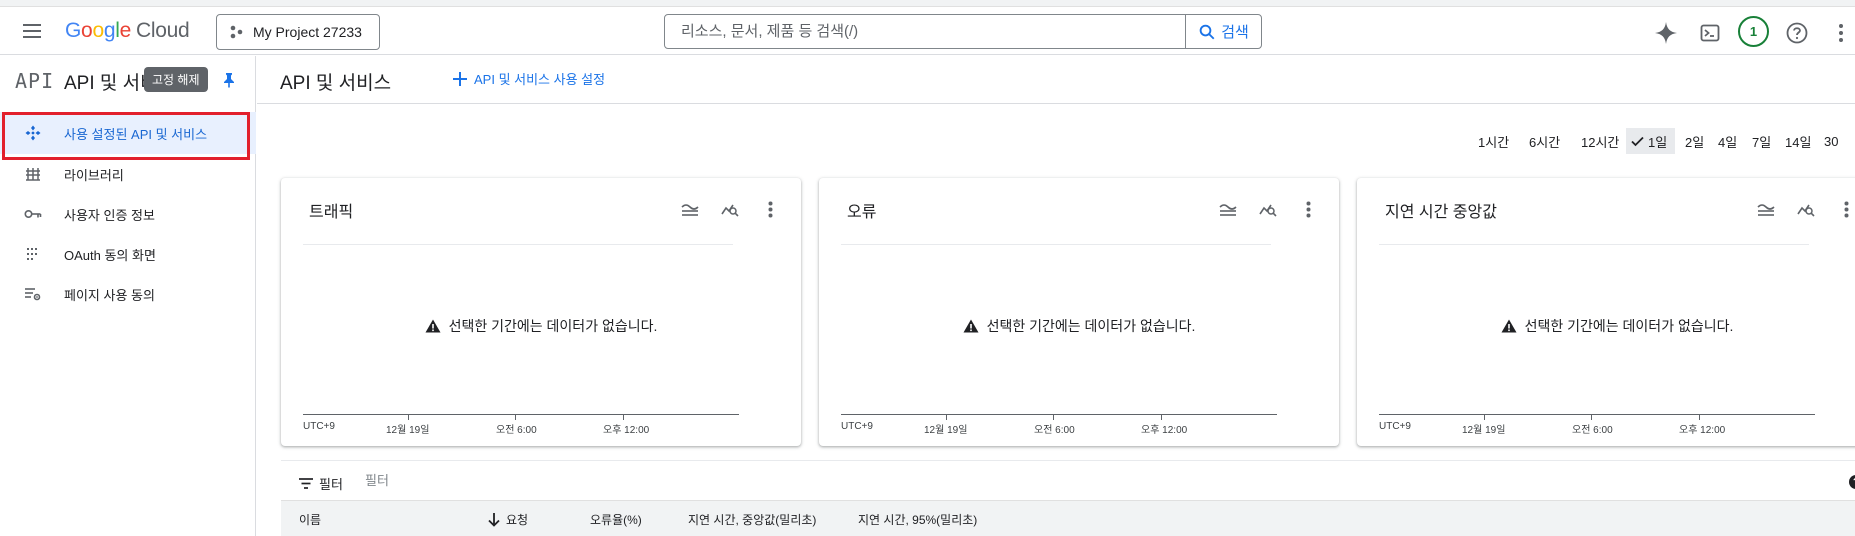  I want to click on range-1d: 1일, so click(1650, 141).